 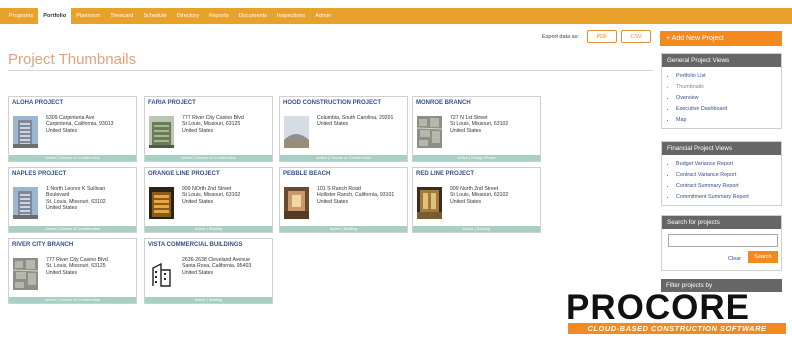 I want to click on view-link-executive-dashboard: Executive Dashboard, so click(x=728, y=109).